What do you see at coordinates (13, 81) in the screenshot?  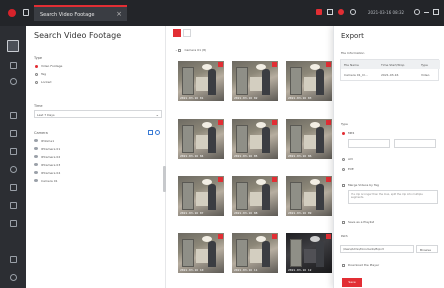 I see `playback-icon` at bounding box center [13, 81].